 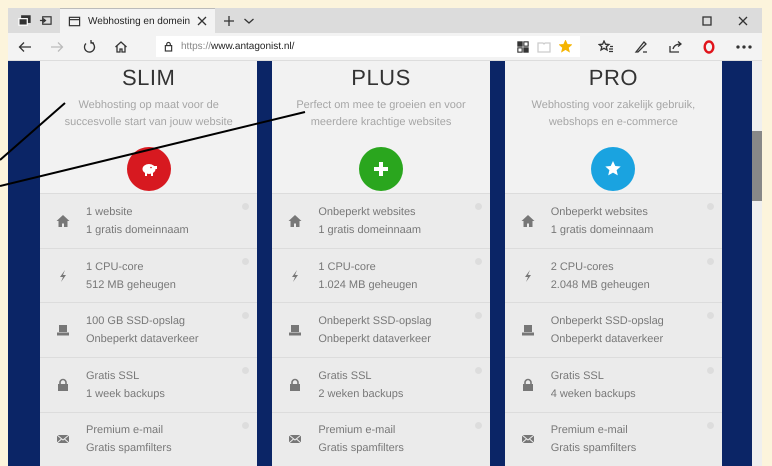 What do you see at coordinates (196, 46) in the screenshot?
I see `url-scheme: https://` at bounding box center [196, 46].